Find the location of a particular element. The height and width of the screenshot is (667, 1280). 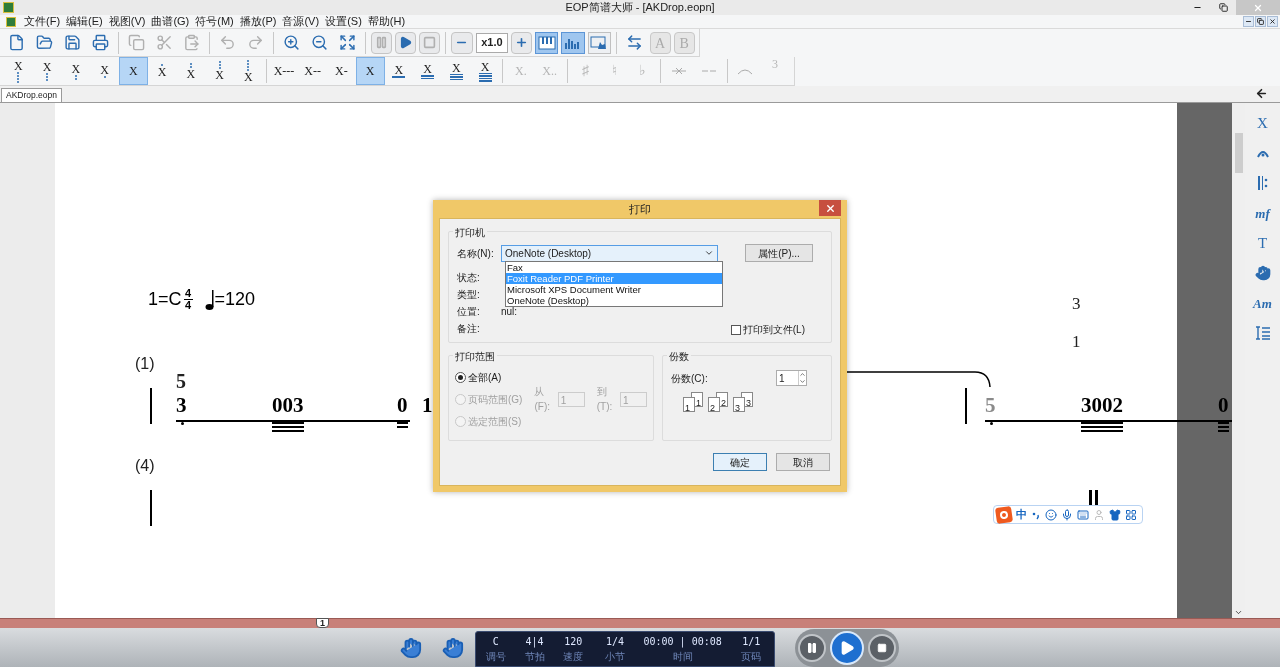

minimize-icon is located at coordinates (1248, 21).